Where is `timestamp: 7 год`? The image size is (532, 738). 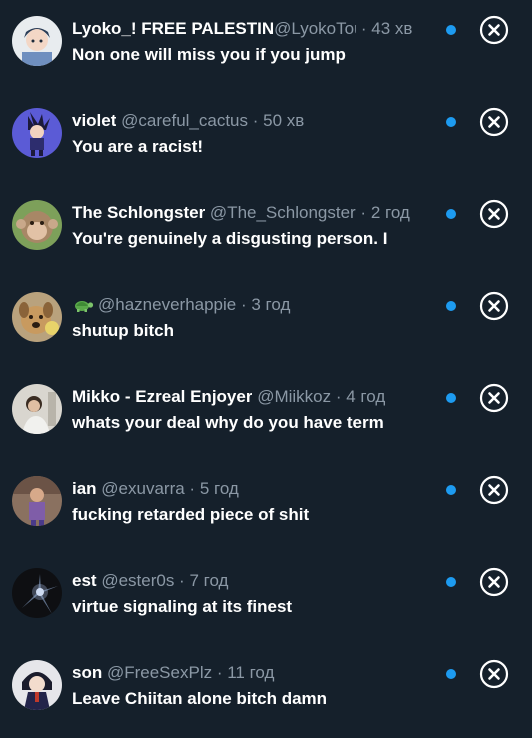 timestamp: 7 год is located at coordinates (208, 580).